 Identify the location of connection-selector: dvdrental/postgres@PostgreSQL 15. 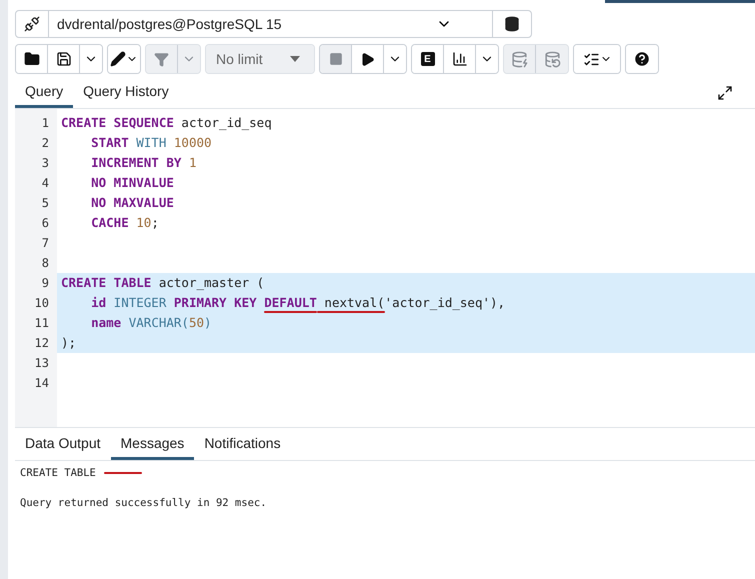
(273, 24).